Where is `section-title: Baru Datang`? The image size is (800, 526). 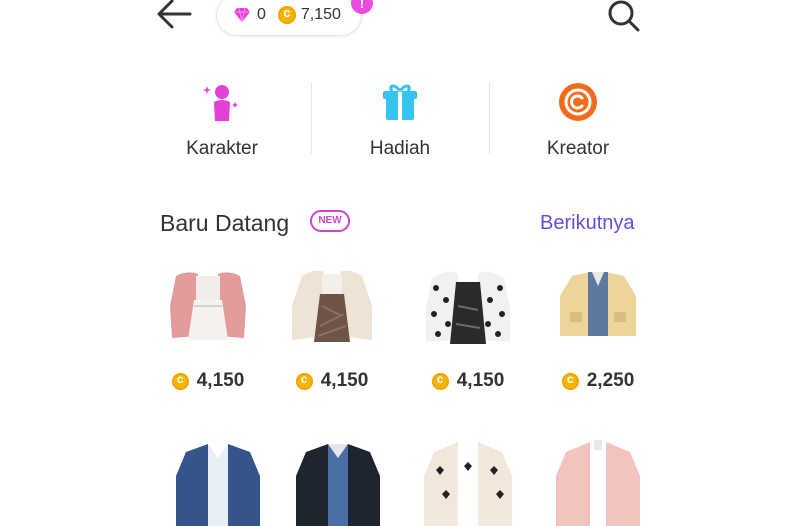
section-title: Baru Datang is located at coordinates (225, 223).